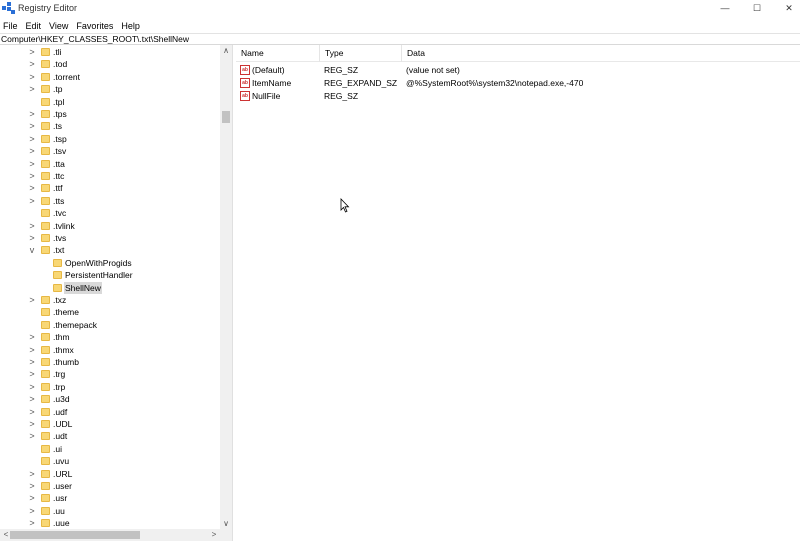 Image resolution: width=800 pixels, height=541 pixels. What do you see at coordinates (110, 436) in the screenshot?
I see `tree-item: > .udt` at bounding box center [110, 436].